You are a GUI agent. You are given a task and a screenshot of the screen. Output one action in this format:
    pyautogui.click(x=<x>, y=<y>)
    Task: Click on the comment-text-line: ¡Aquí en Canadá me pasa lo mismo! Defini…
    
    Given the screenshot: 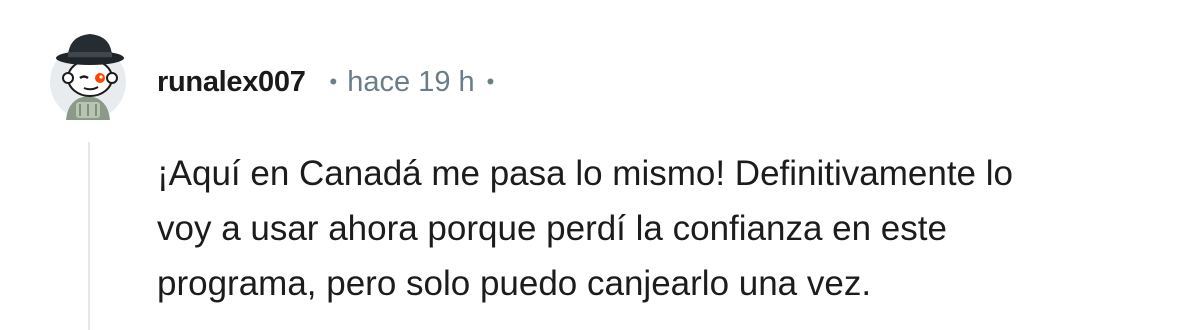 What is the action you would take?
    pyautogui.click(x=585, y=173)
    